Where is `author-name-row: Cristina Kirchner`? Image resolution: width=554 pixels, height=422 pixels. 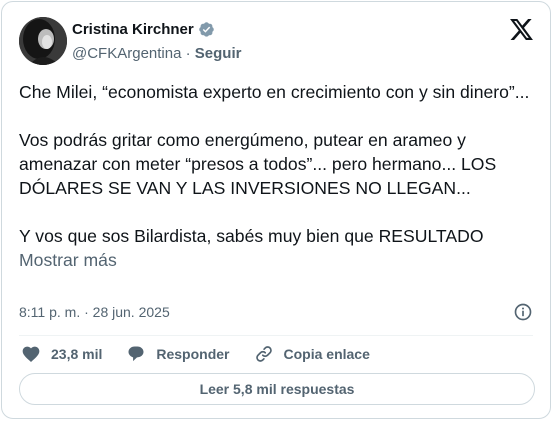
author-name-row: Cristina Kirchner is located at coordinates (143, 29).